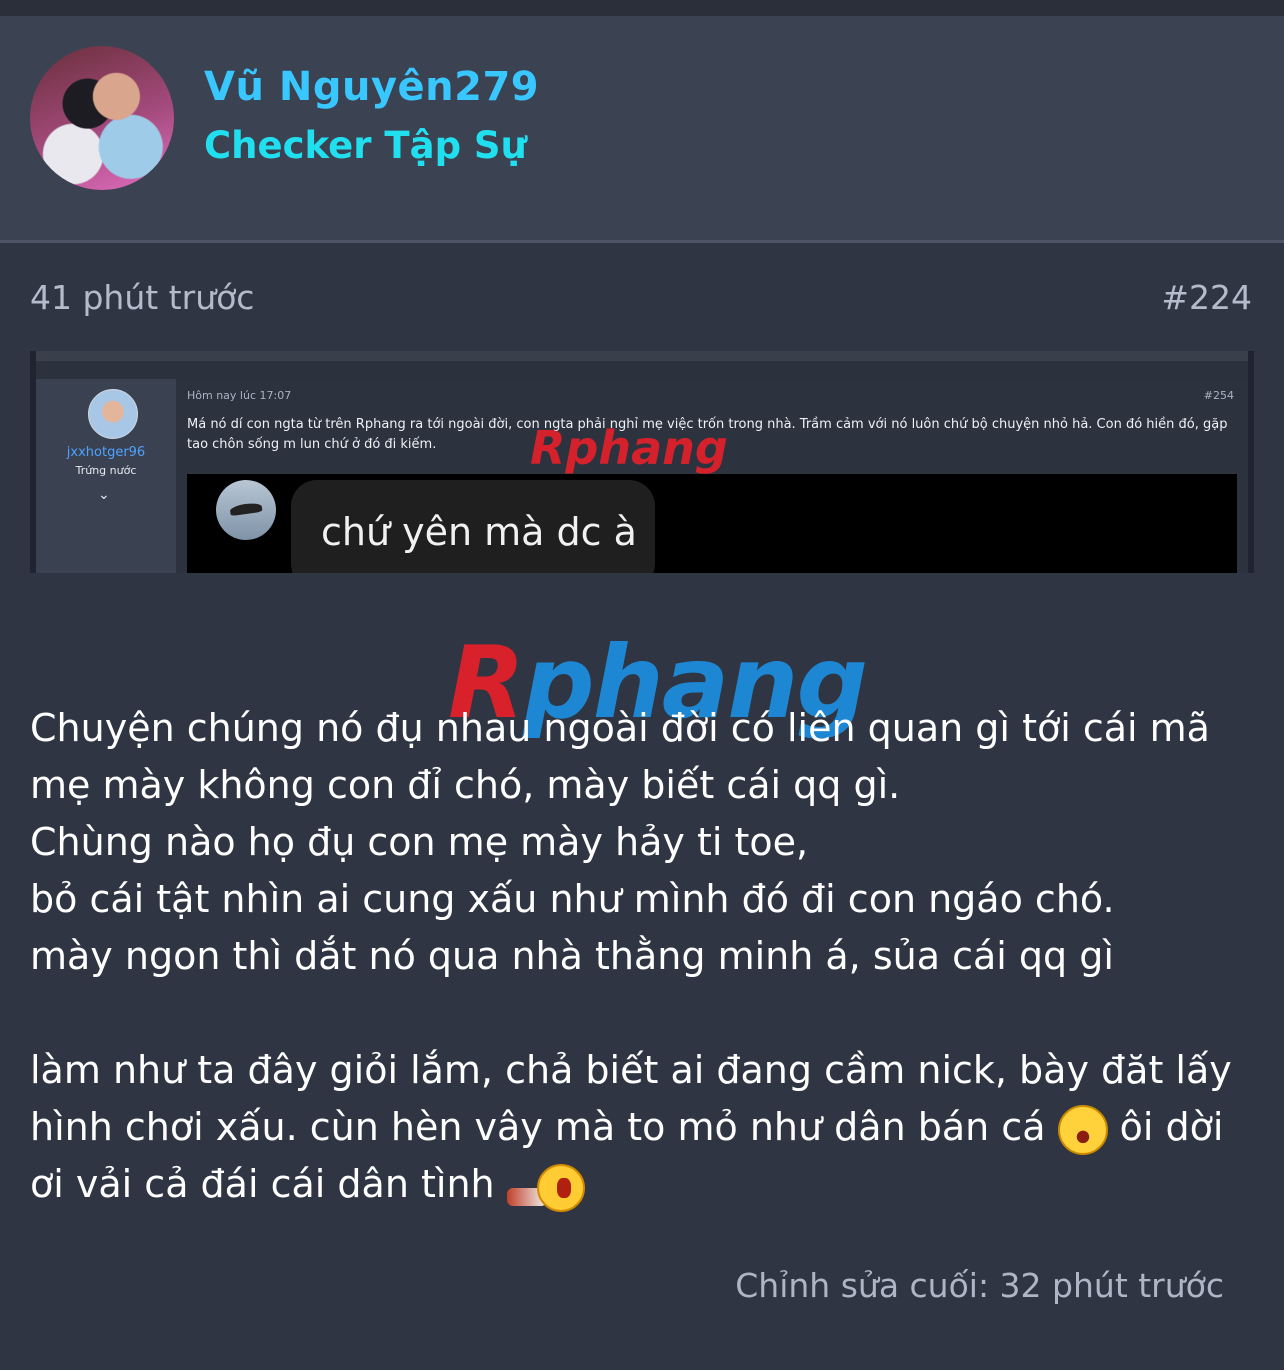 Image resolution: width=1284 pixels, height=1370 pixels. I want to click on embed-chat-image: chứ yên mà dc à, so click(712, 523).